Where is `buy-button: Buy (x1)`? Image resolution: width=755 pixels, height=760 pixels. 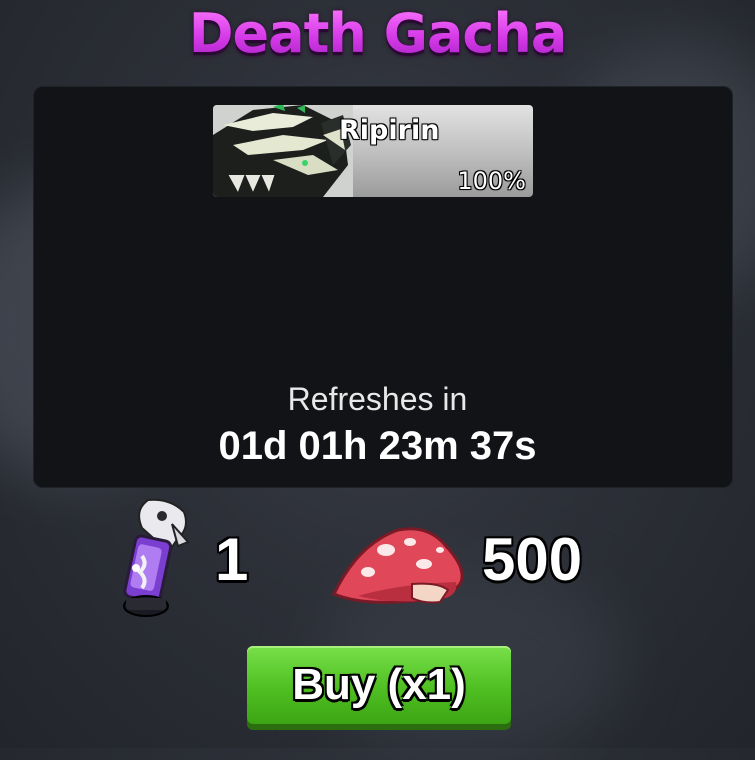 buy-button: Buy (x1) is located at coordinates (379, 685).